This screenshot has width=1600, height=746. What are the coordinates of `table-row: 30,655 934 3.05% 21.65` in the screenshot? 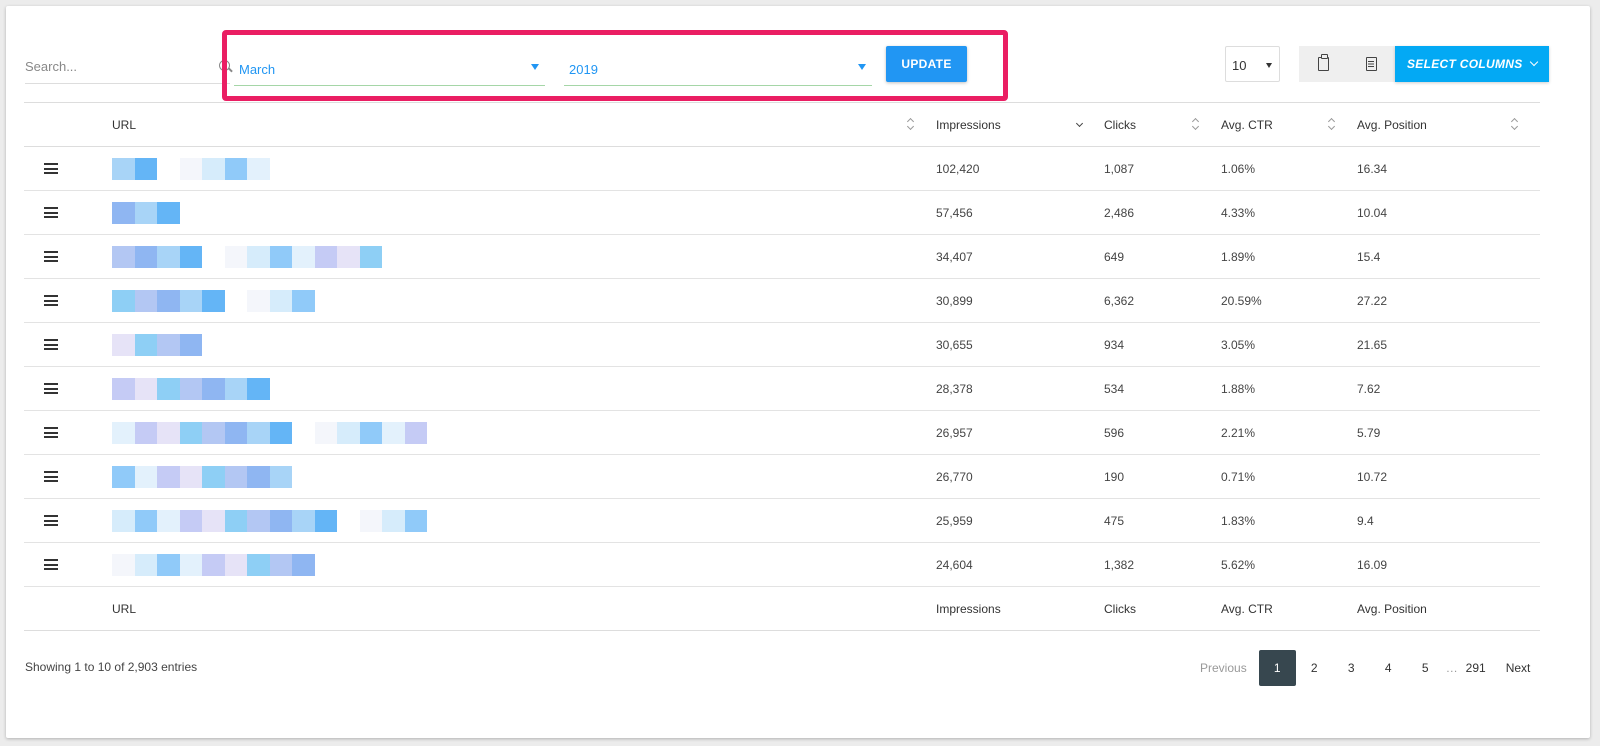 It's located at (782, 345).